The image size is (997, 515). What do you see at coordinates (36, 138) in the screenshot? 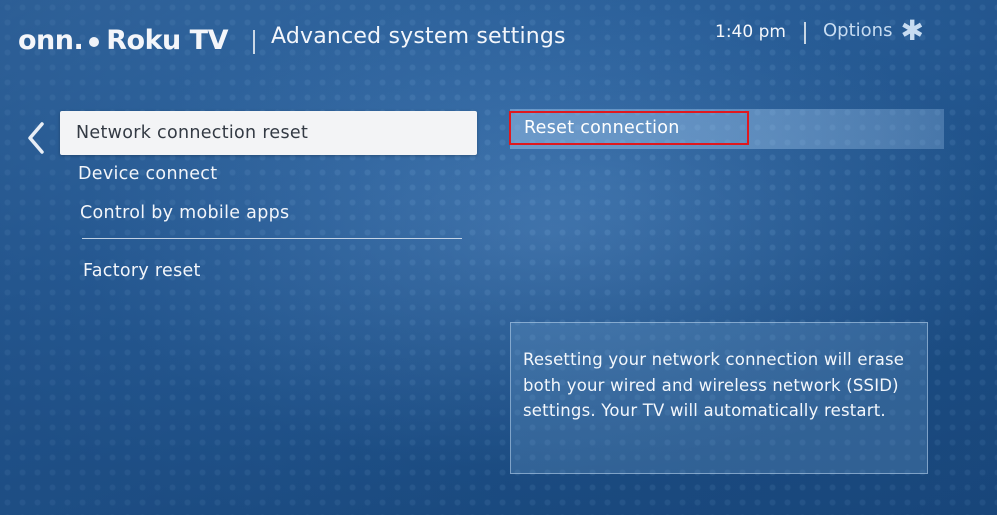
I see `chevron-left-icon` at bounding box center [36, 138].